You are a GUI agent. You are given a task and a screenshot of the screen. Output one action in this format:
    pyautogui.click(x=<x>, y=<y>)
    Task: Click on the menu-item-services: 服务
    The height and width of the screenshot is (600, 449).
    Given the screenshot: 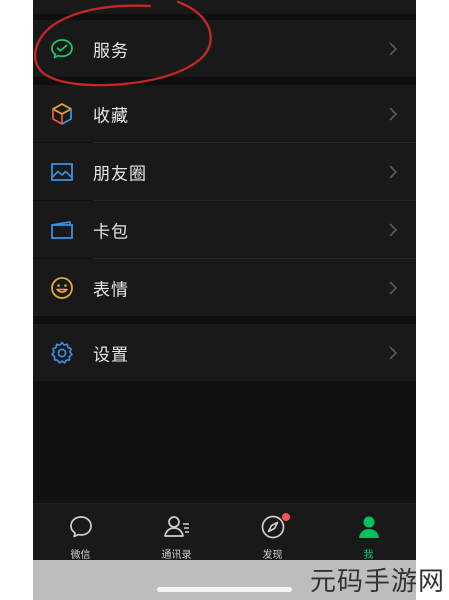 What is the action you would take?
    pyautogui.click(x=224, y=48)
    